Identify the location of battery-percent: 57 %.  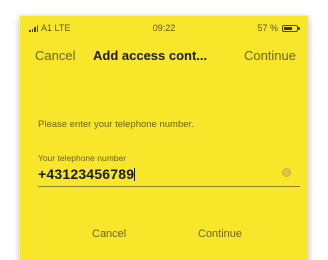
(267, 28).